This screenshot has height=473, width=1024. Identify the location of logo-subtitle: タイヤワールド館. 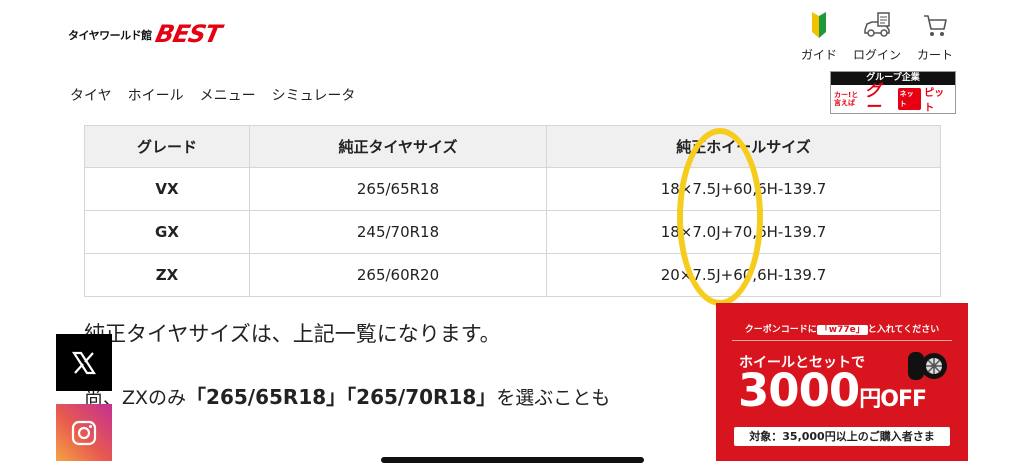
(110, 35).